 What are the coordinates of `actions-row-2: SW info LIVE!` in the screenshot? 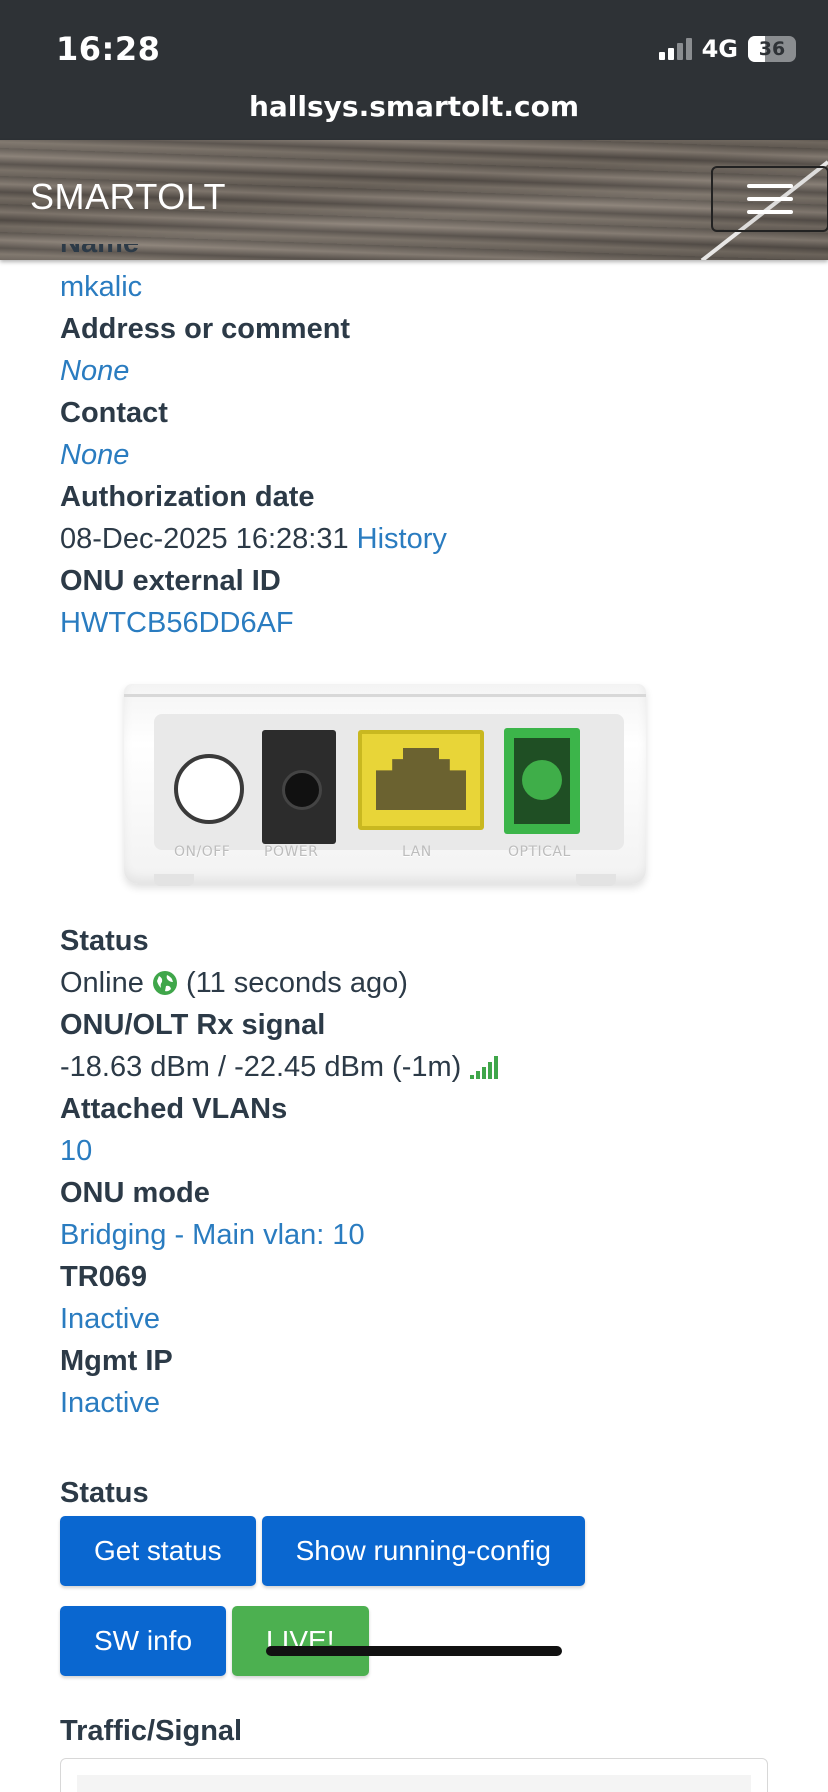 It's located at (420, 1641).